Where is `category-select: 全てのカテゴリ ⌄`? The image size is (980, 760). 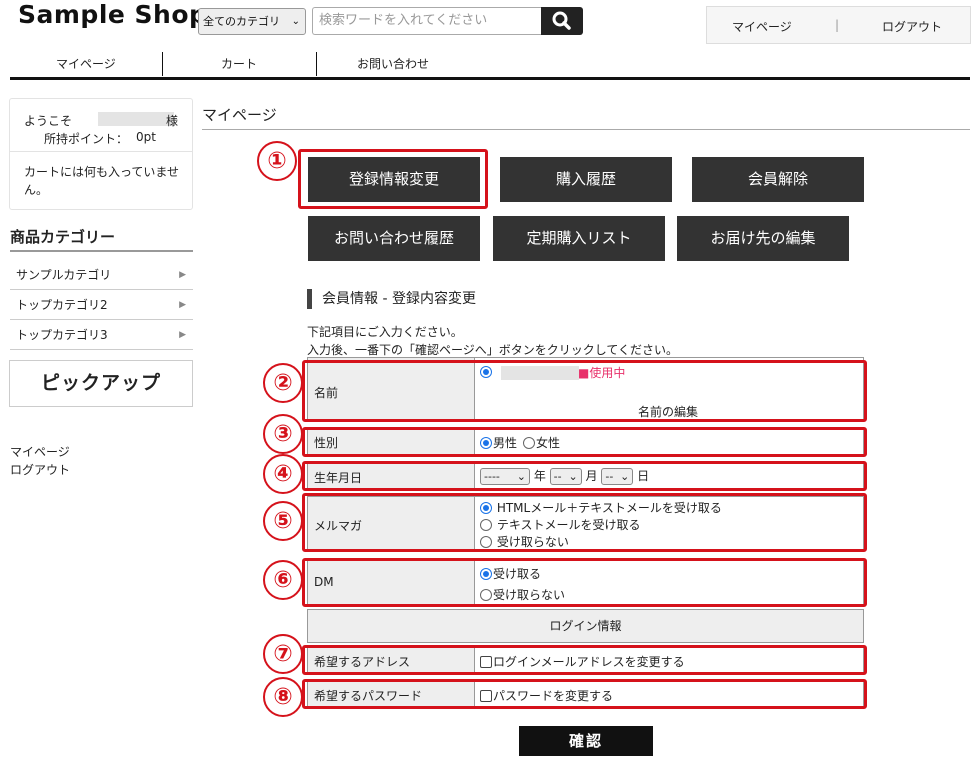
category-select: 全てのカテゴリ ⌄ is located at coordinates (252, 21).